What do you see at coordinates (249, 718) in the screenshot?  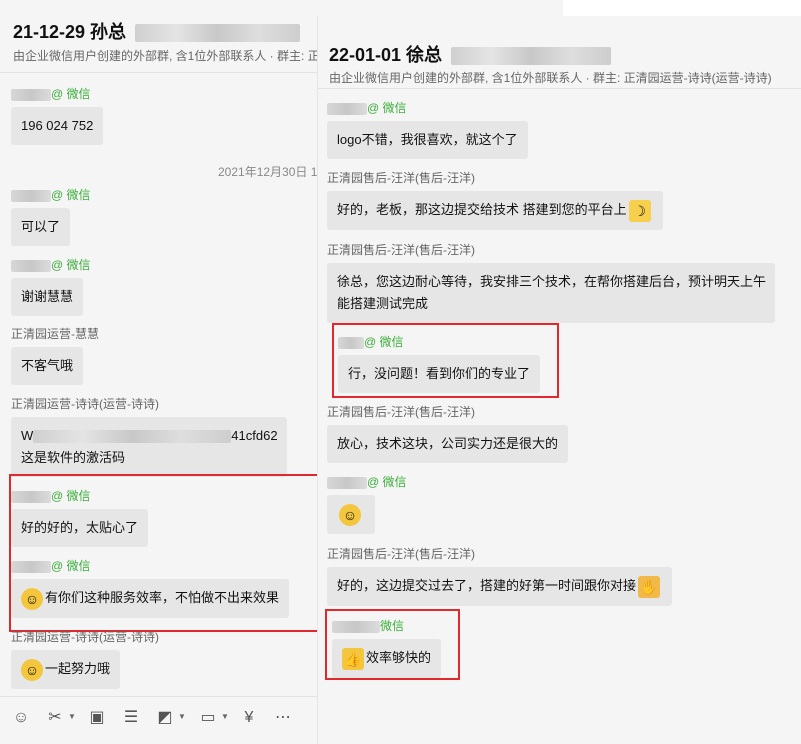 I see `transfer-icon: ¥` at bounding box center [249, 718].